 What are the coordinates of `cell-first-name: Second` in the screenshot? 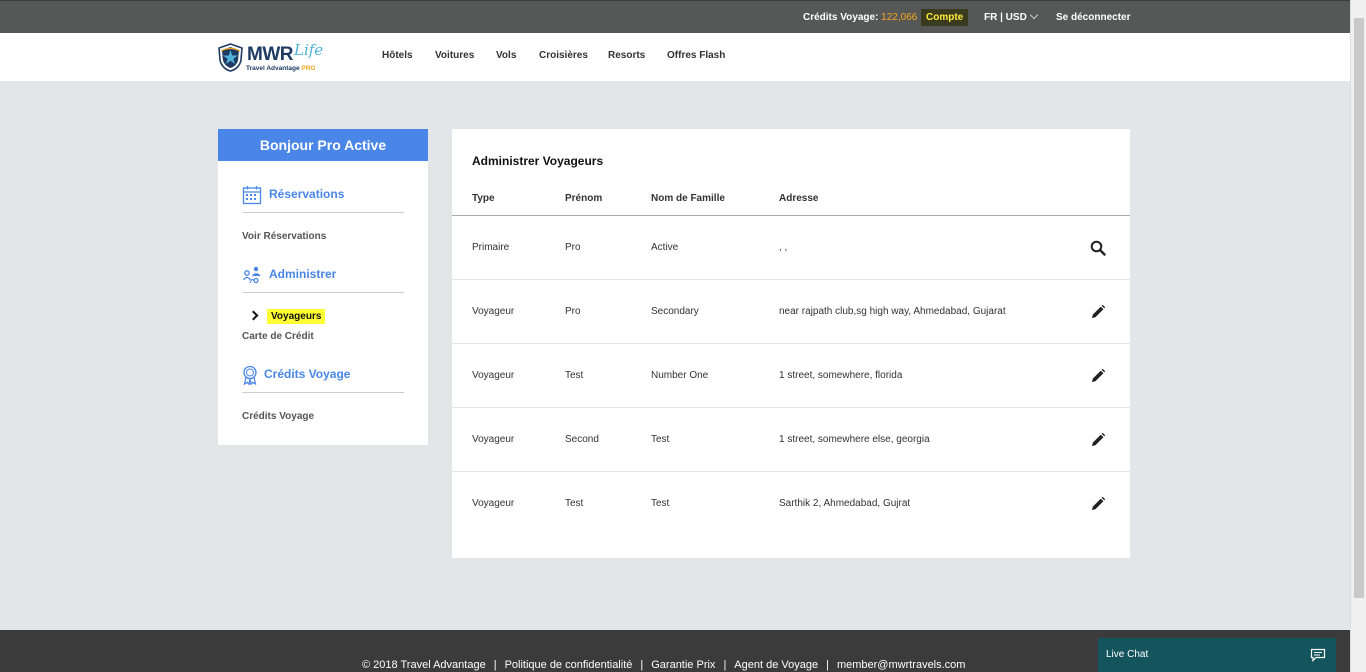 It's located at (582, 439).